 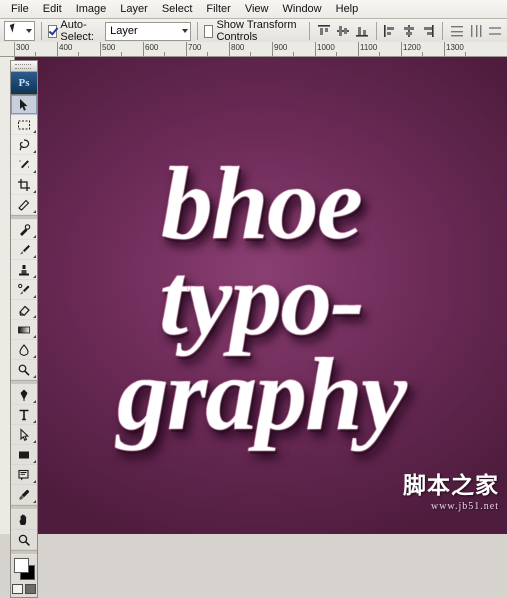 I want to click on toolbox-drag-handle, so click(x=24, y=66).